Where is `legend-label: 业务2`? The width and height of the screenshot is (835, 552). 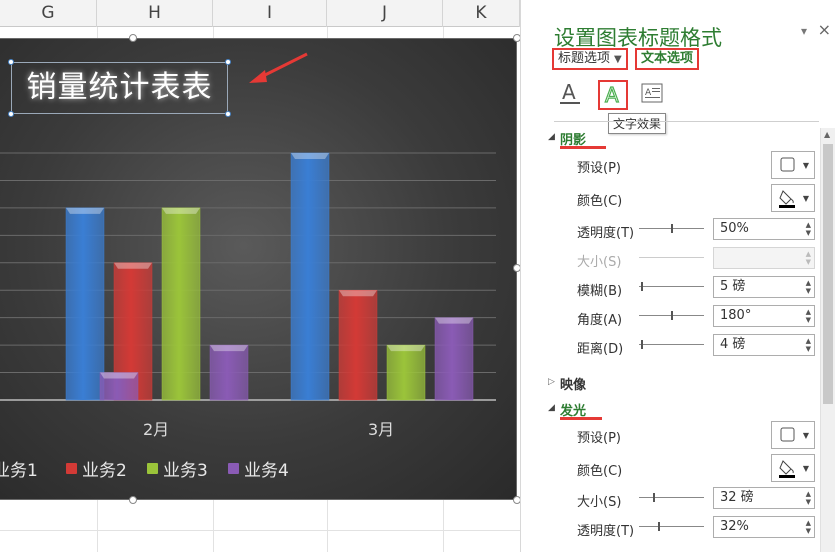
legend-label: 业务2 is located at coordinates (104, 470).